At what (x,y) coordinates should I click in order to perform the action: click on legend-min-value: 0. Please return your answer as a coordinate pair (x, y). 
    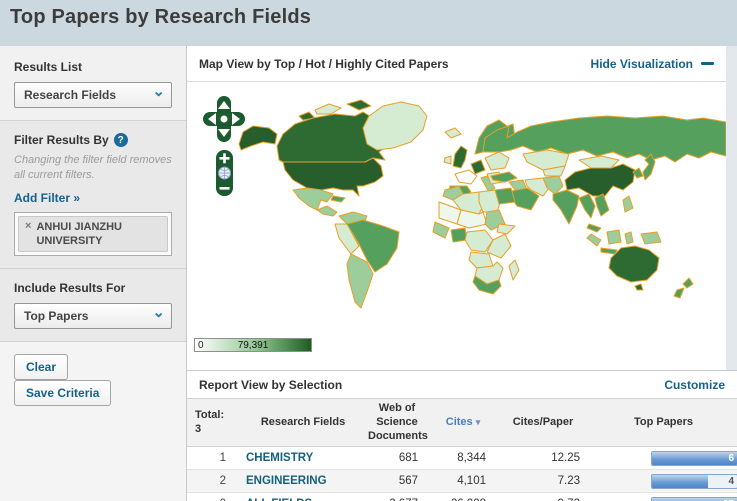
    Looking at the image, I should click on (201, 345).